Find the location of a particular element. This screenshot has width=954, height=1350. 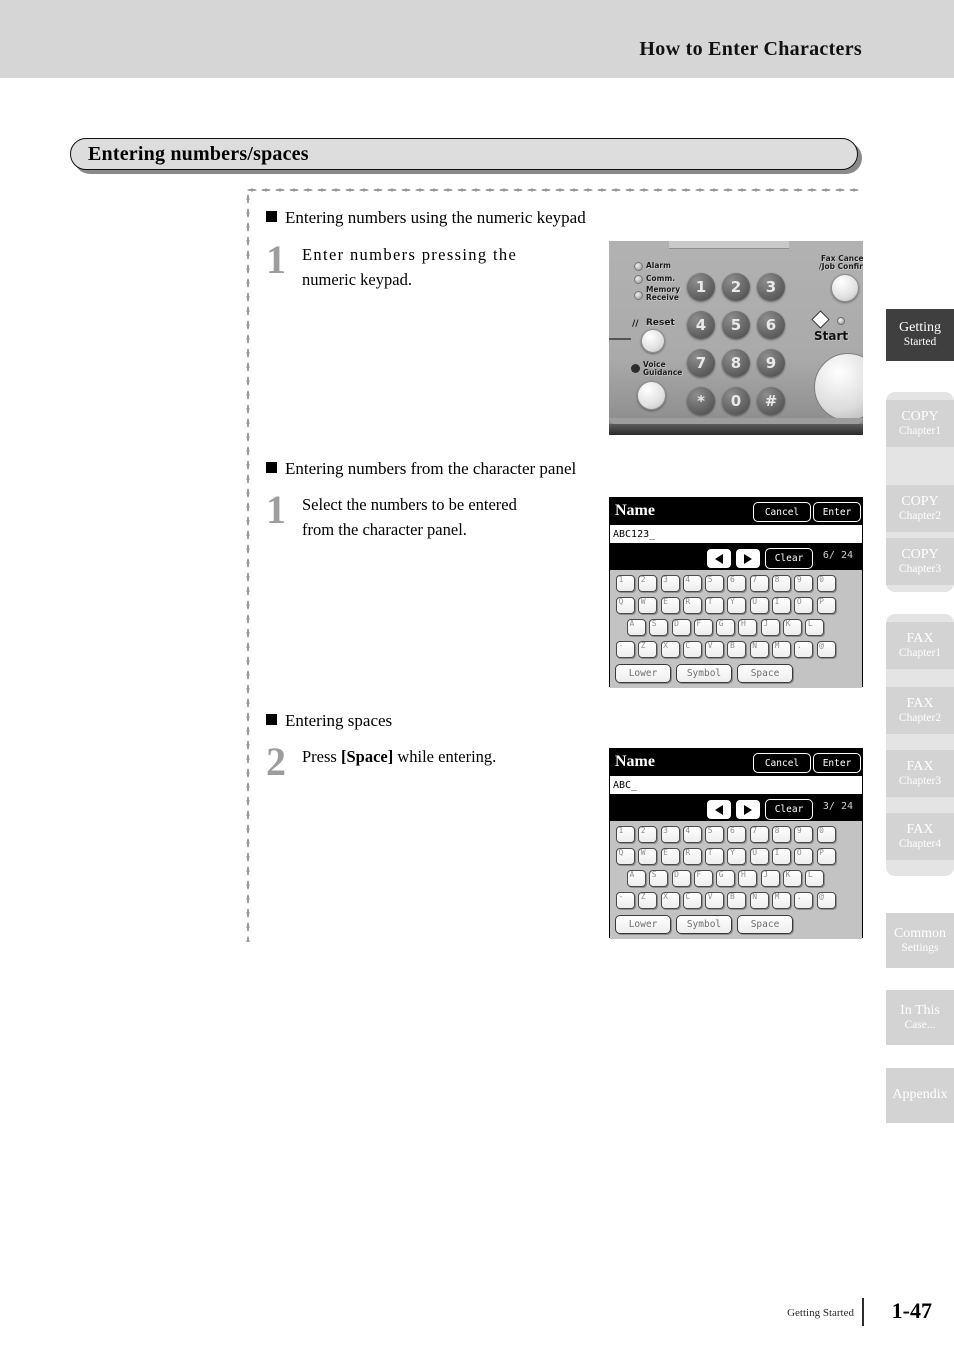

keypad-key-6: 6 is located at coordinates (771, 325).